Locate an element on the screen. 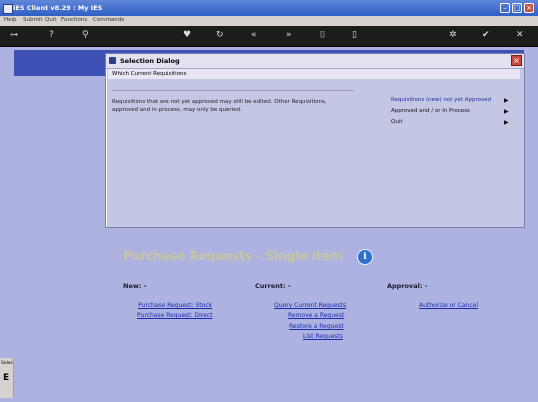 Image resolution: width=538 pixels, height=402 pixels. option-not-yet-approved: Requisitions (new) not yet Approved is located at coordinates (441, 100).